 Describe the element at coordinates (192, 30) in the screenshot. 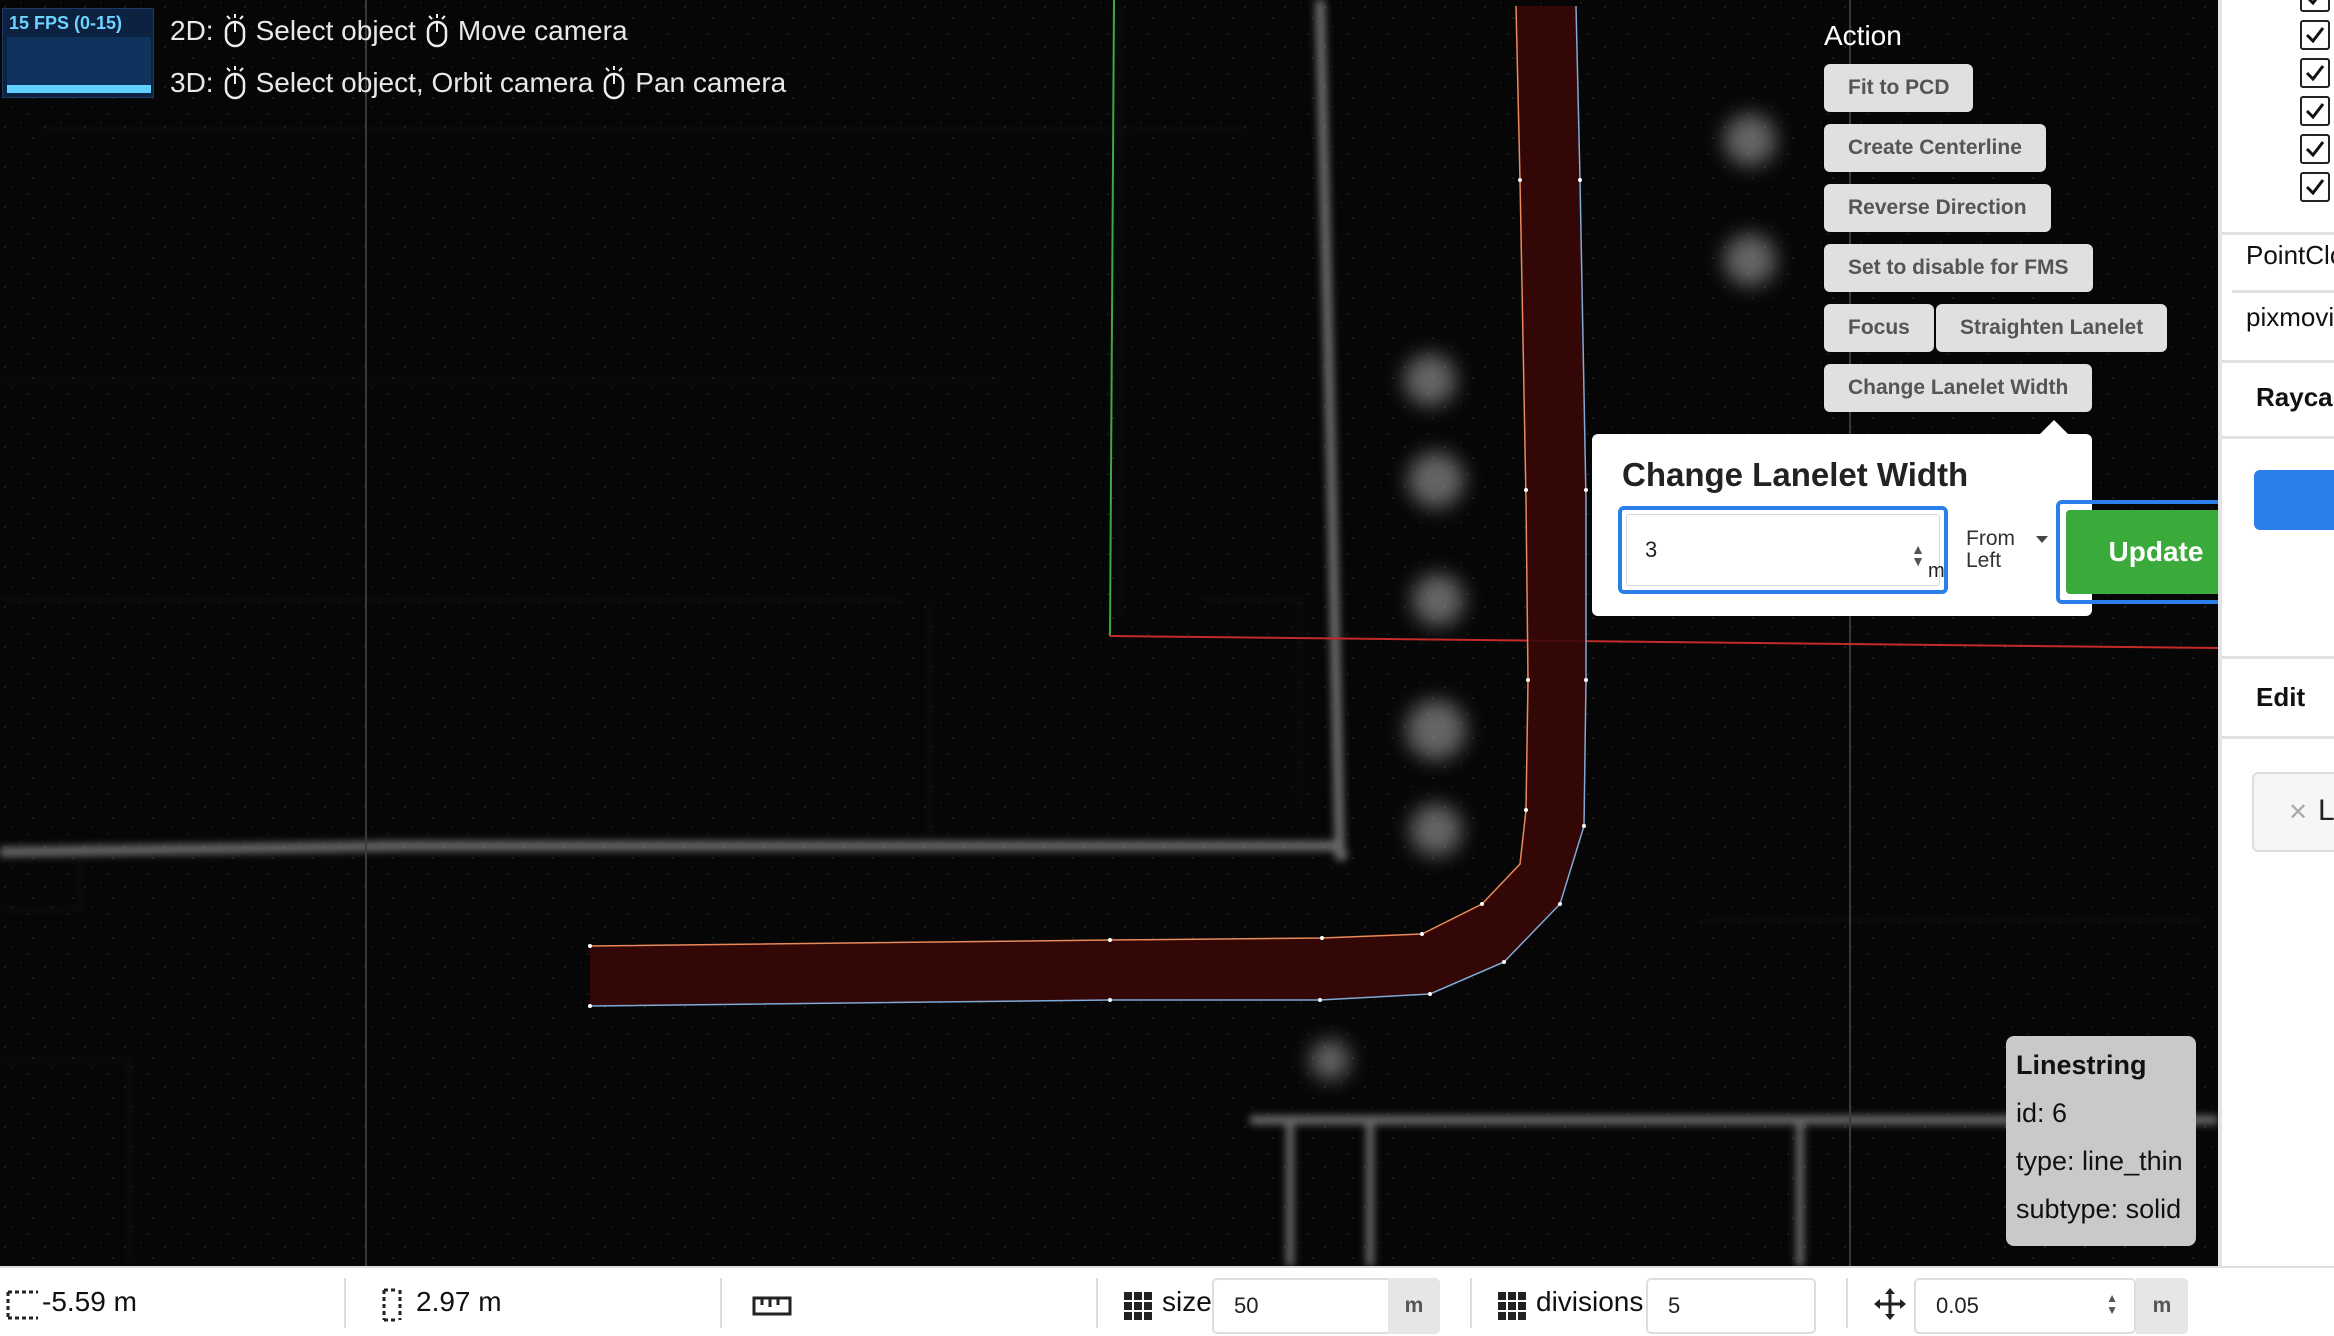

I see `hint-2d-prefix: 2D:` at that location.